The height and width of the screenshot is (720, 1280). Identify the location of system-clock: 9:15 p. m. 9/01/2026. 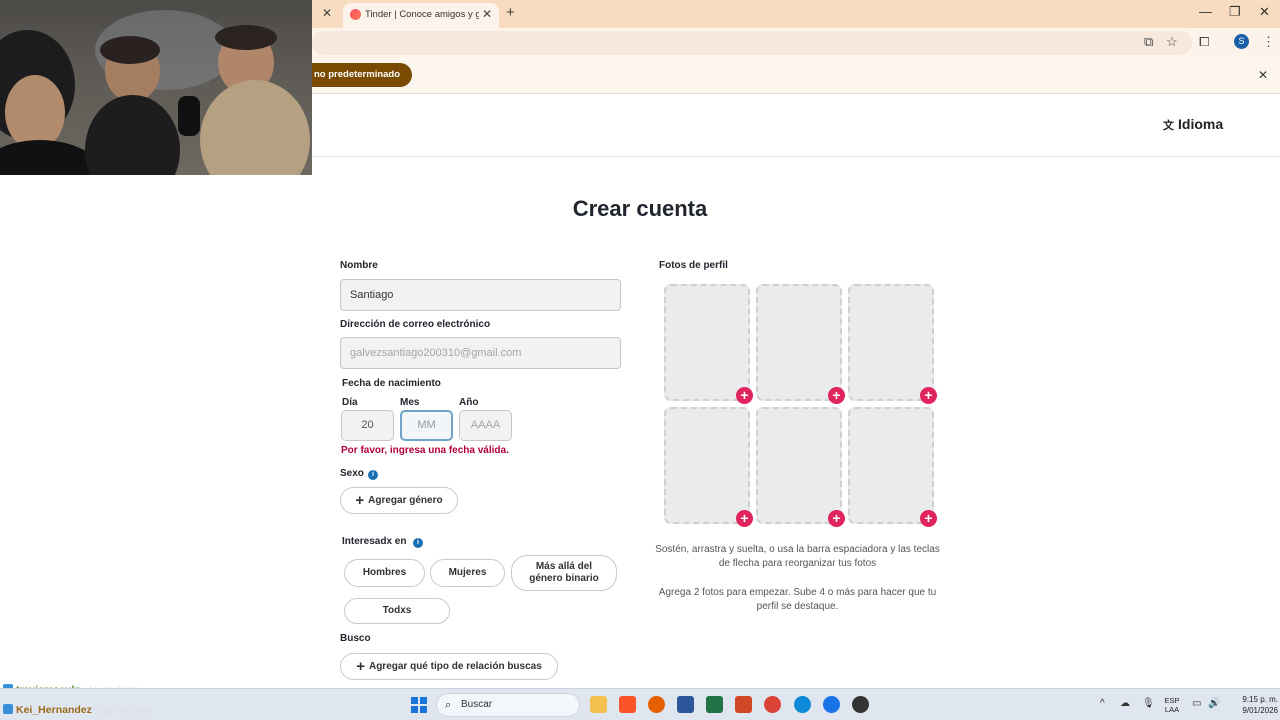
(1250, 705).